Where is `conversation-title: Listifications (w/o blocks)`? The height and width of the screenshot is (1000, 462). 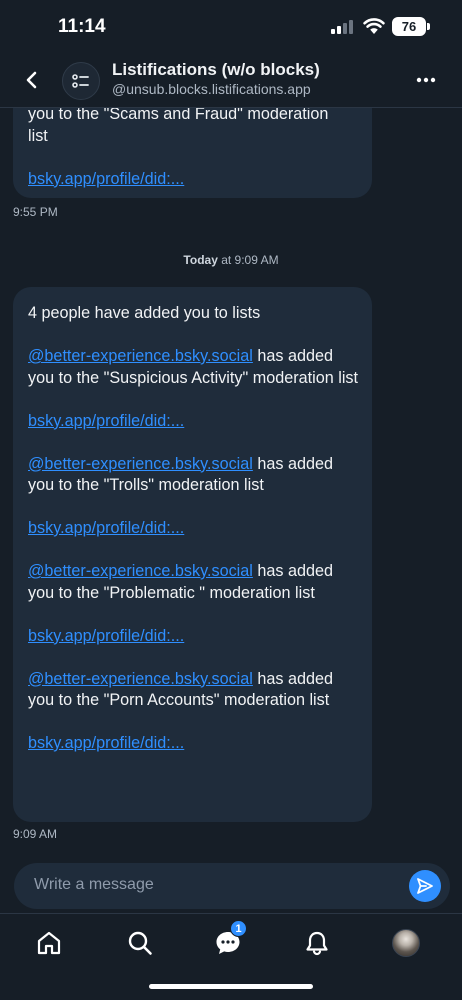
conversation-title: Listifications (w/o blocks) is located at coordinates (216, 70).